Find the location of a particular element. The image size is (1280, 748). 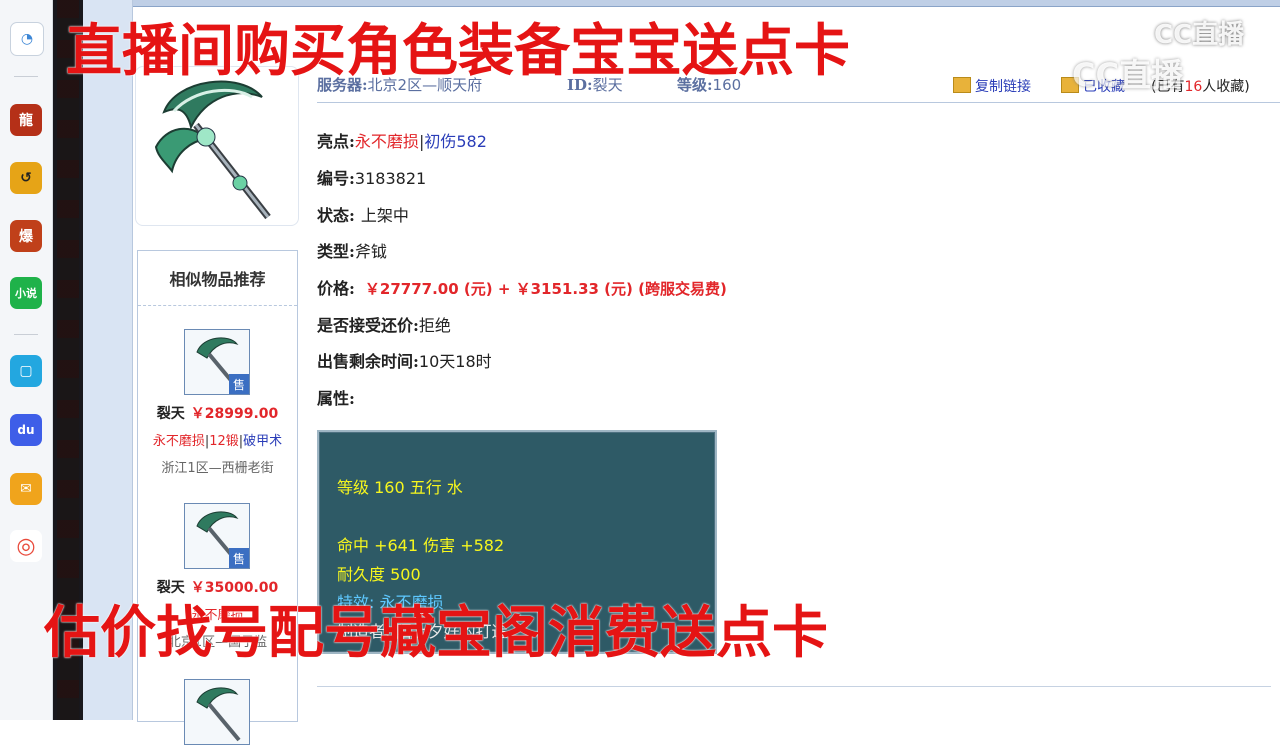

tag-highlight: 永不磨损 is located at coordinates (178, 441).